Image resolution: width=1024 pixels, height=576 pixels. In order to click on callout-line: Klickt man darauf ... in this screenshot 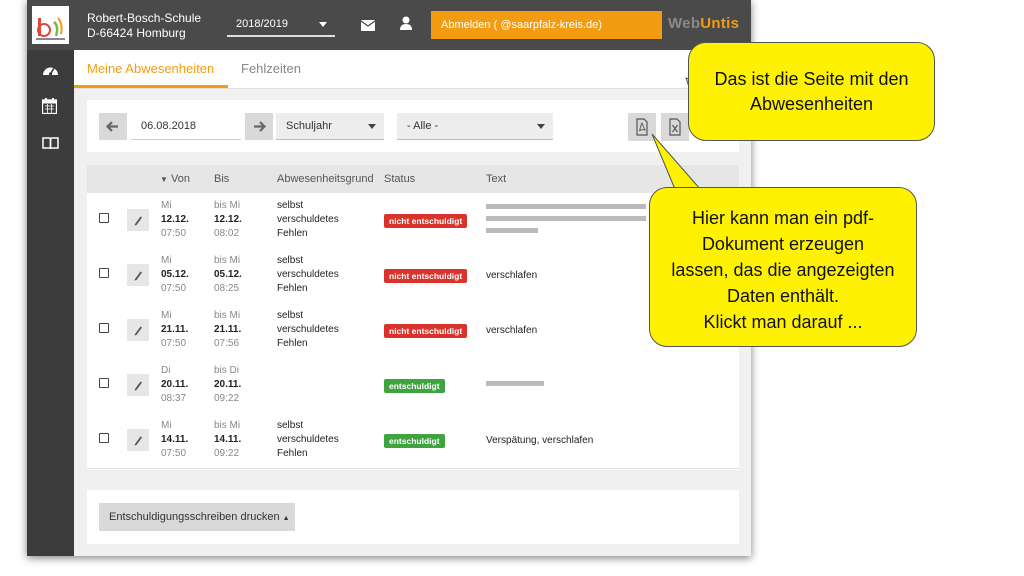, I will do `click(783, 322)`.